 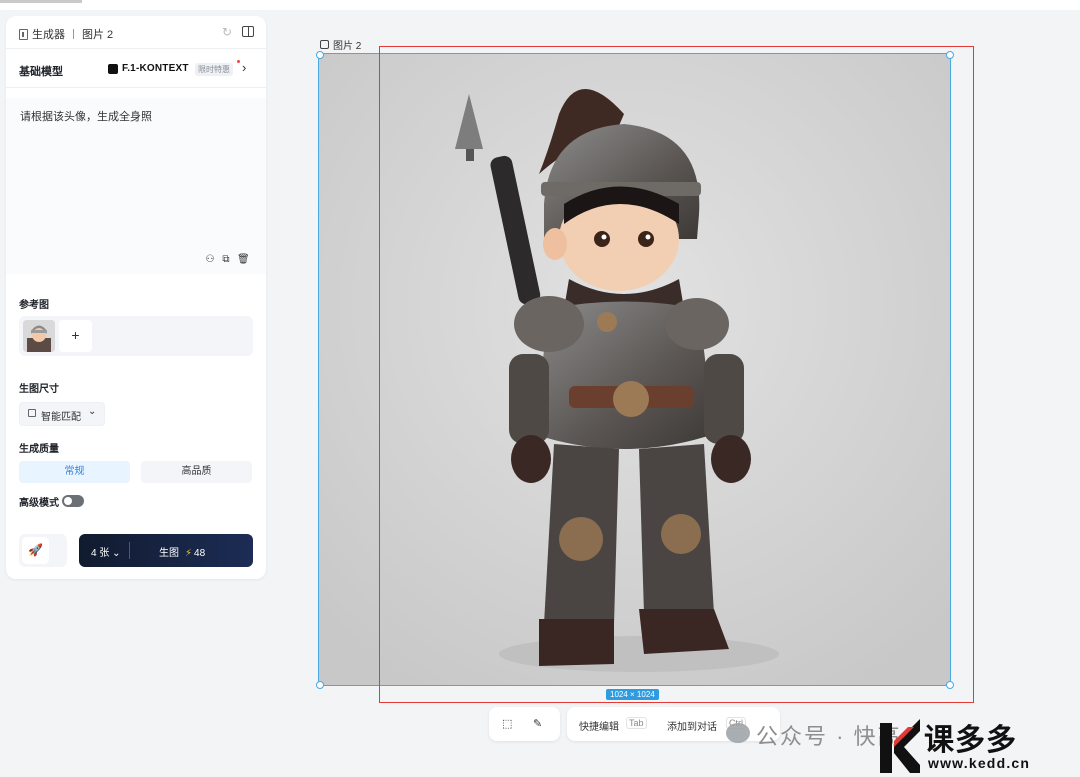 I want to click on quick-edit-shortcut: Tab, so click(x=636, y=723).